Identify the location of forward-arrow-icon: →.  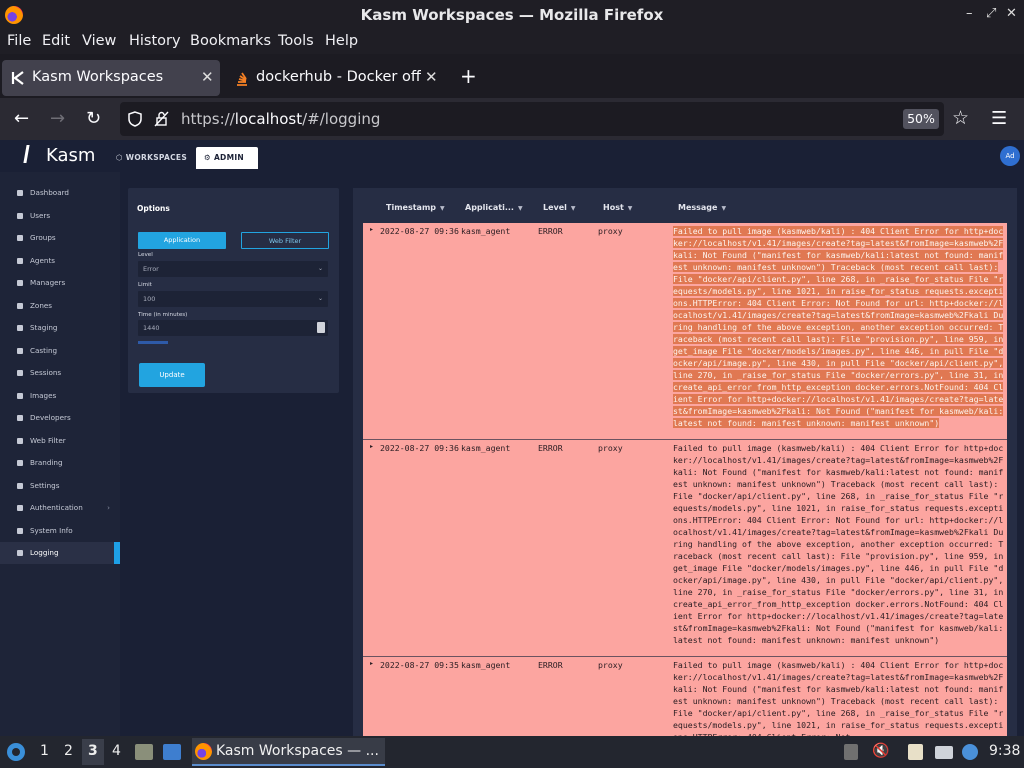
(57, 118).